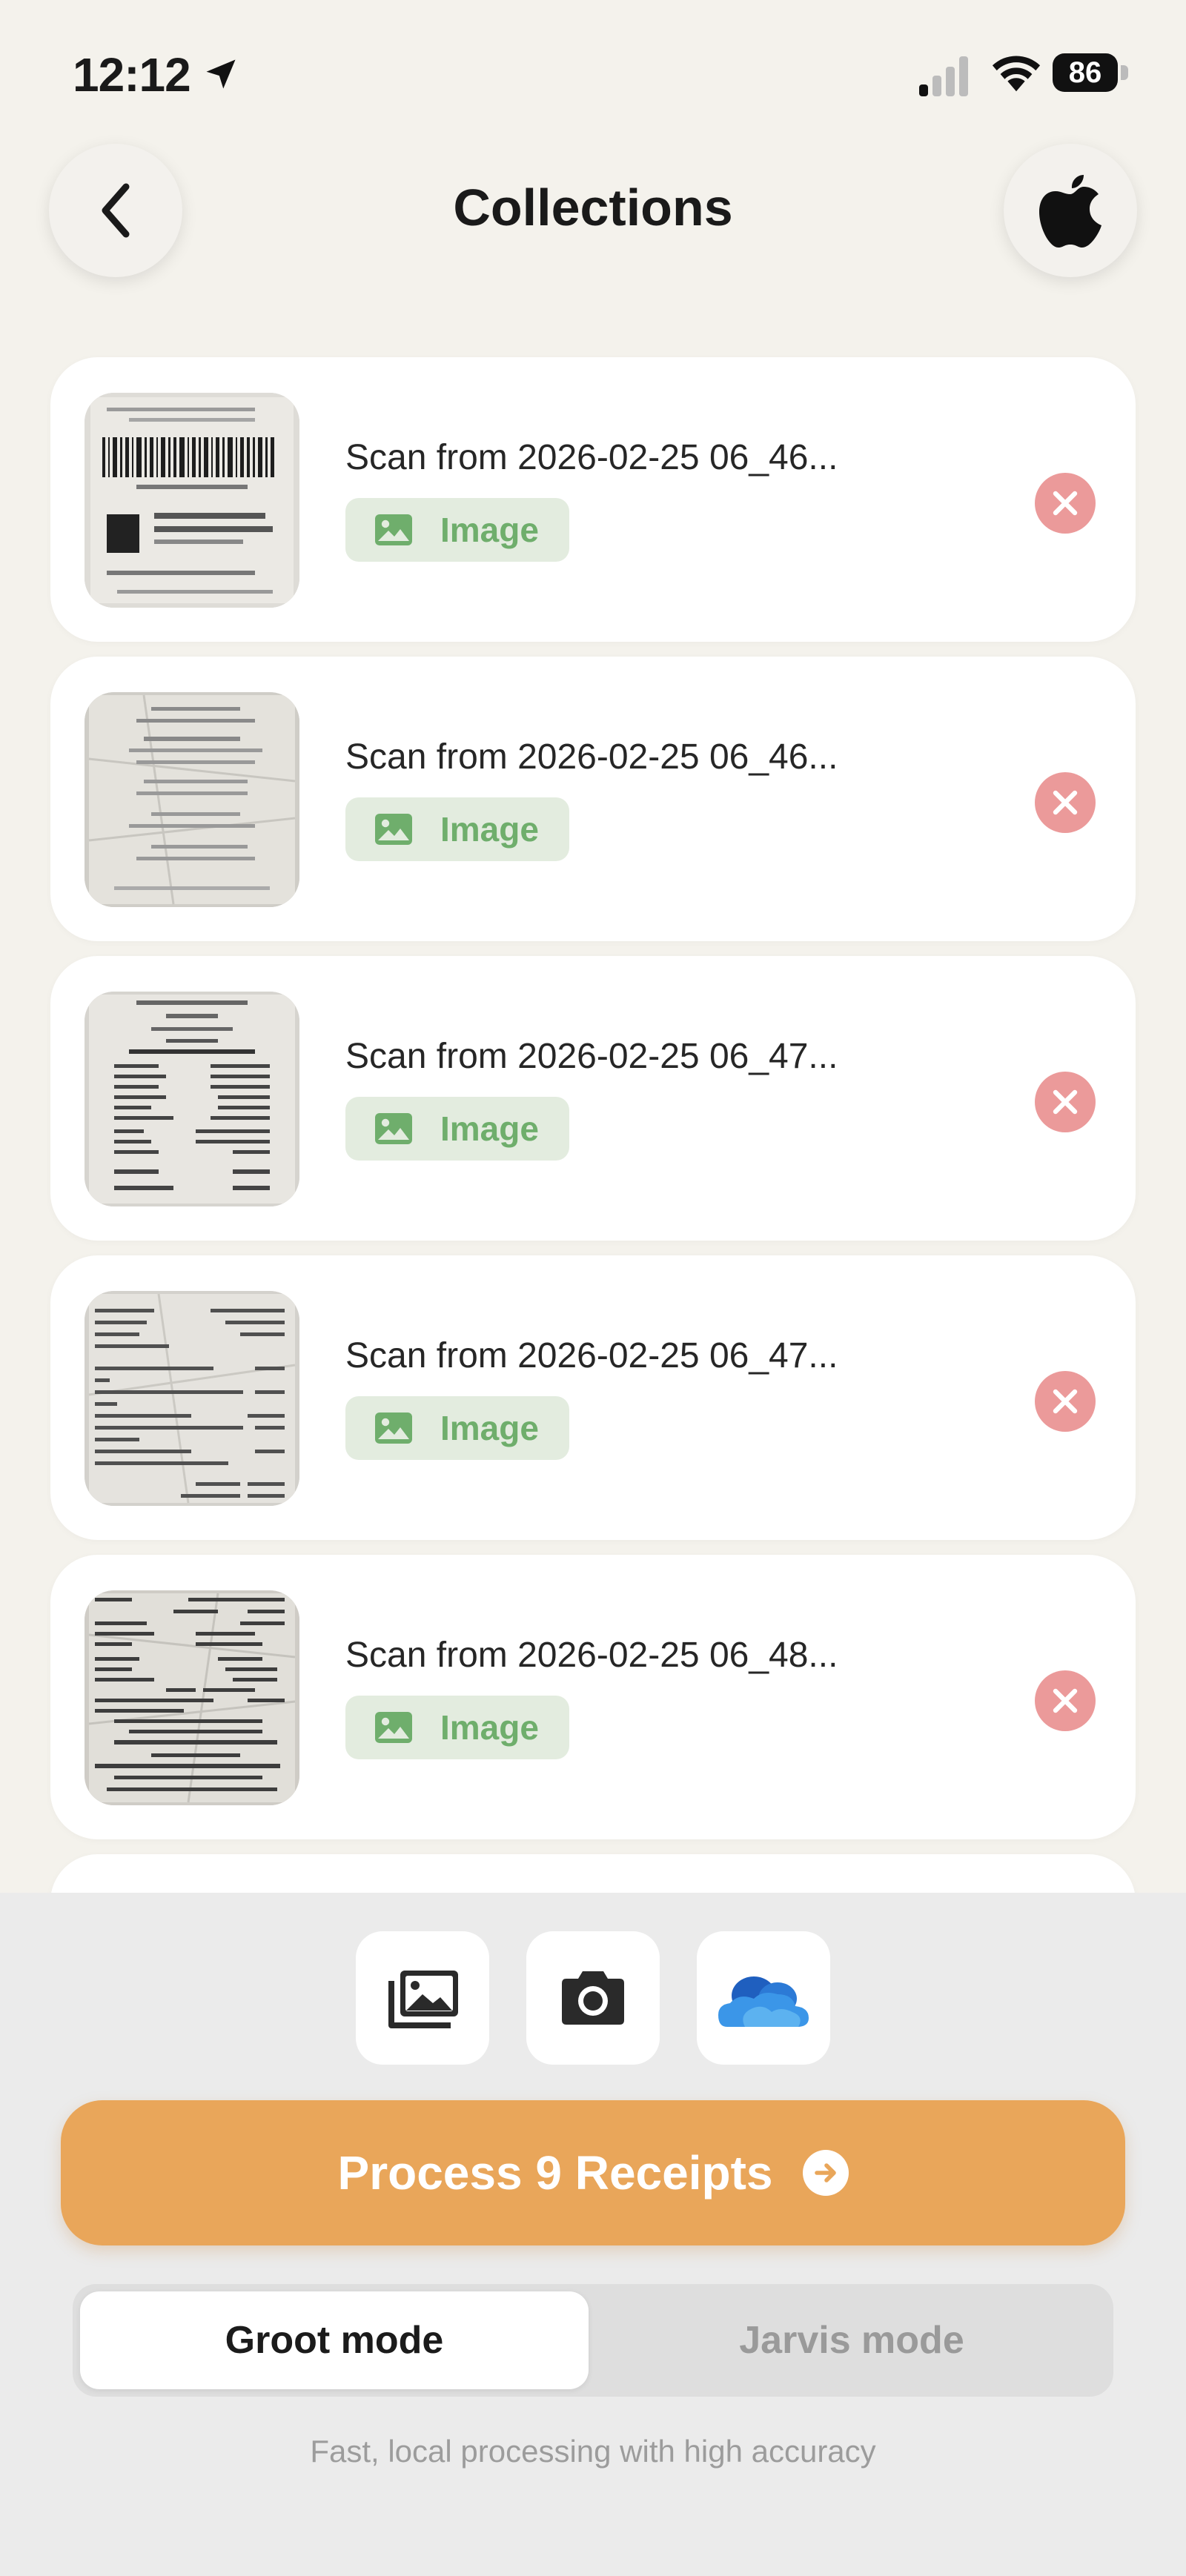 This screenshot has width=1186, height=2576. I want to click on apple-account-button, so click(1070, 211).